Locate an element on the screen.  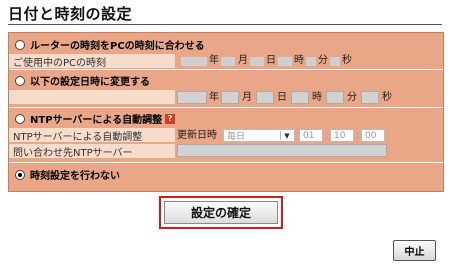
option-no-time-setting-label: 時刻設定を行わない is located at coordinates (75, 176).